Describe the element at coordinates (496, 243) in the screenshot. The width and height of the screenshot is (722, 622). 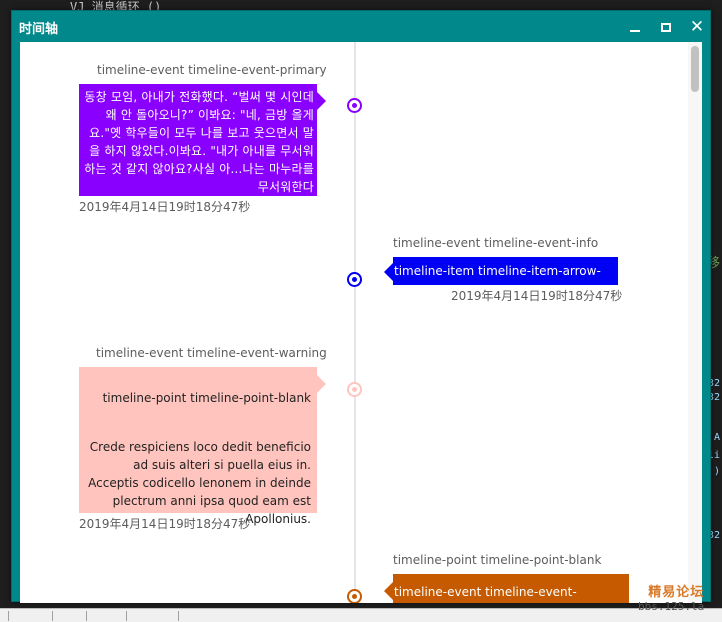
I see `event-title: timeline-event timeline-event-info` at that location.